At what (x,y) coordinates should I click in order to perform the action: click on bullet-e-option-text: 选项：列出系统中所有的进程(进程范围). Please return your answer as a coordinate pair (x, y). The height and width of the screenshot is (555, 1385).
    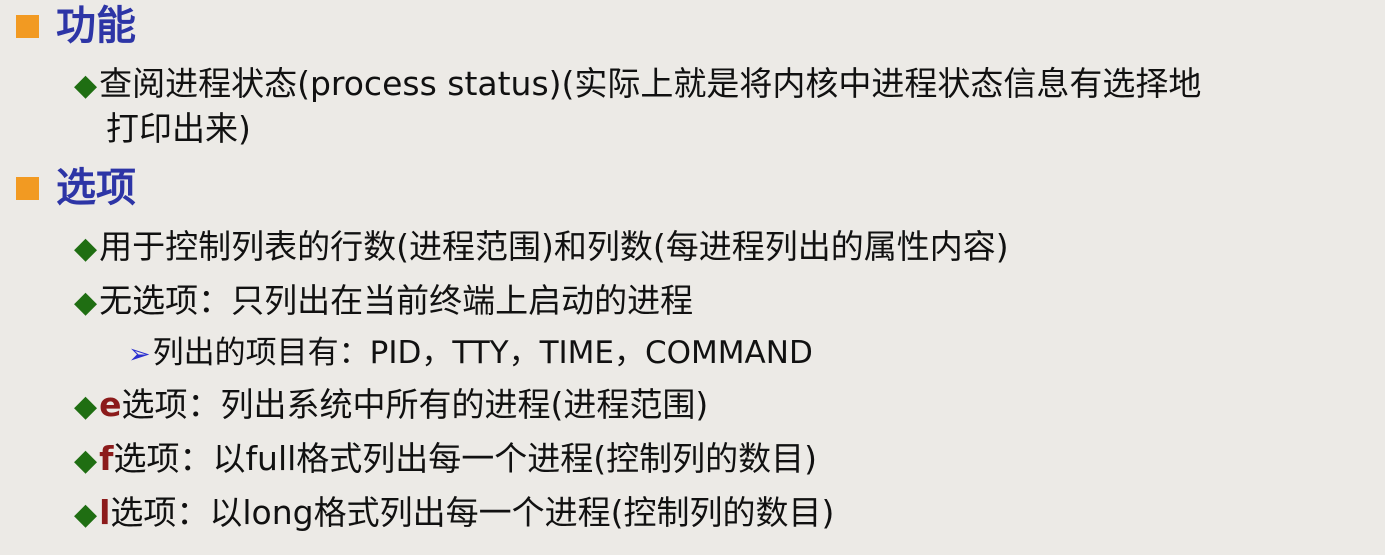
    Looking at the image, I should click on (415, 404).